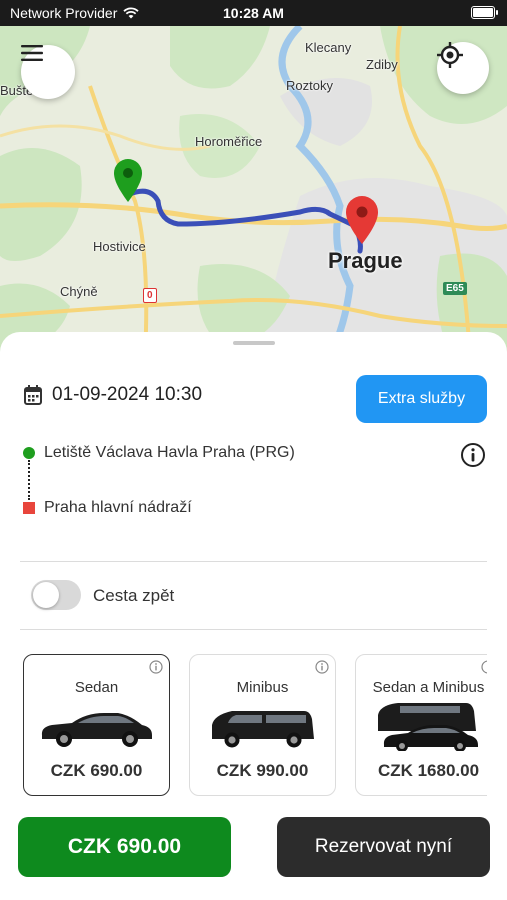 This screenshot has height=900, width=507. What do you see at coordinates (383, 847) in the screenshot?
I see `book-now-button: Rezervovat nyní` at bounding box center [383, 847].